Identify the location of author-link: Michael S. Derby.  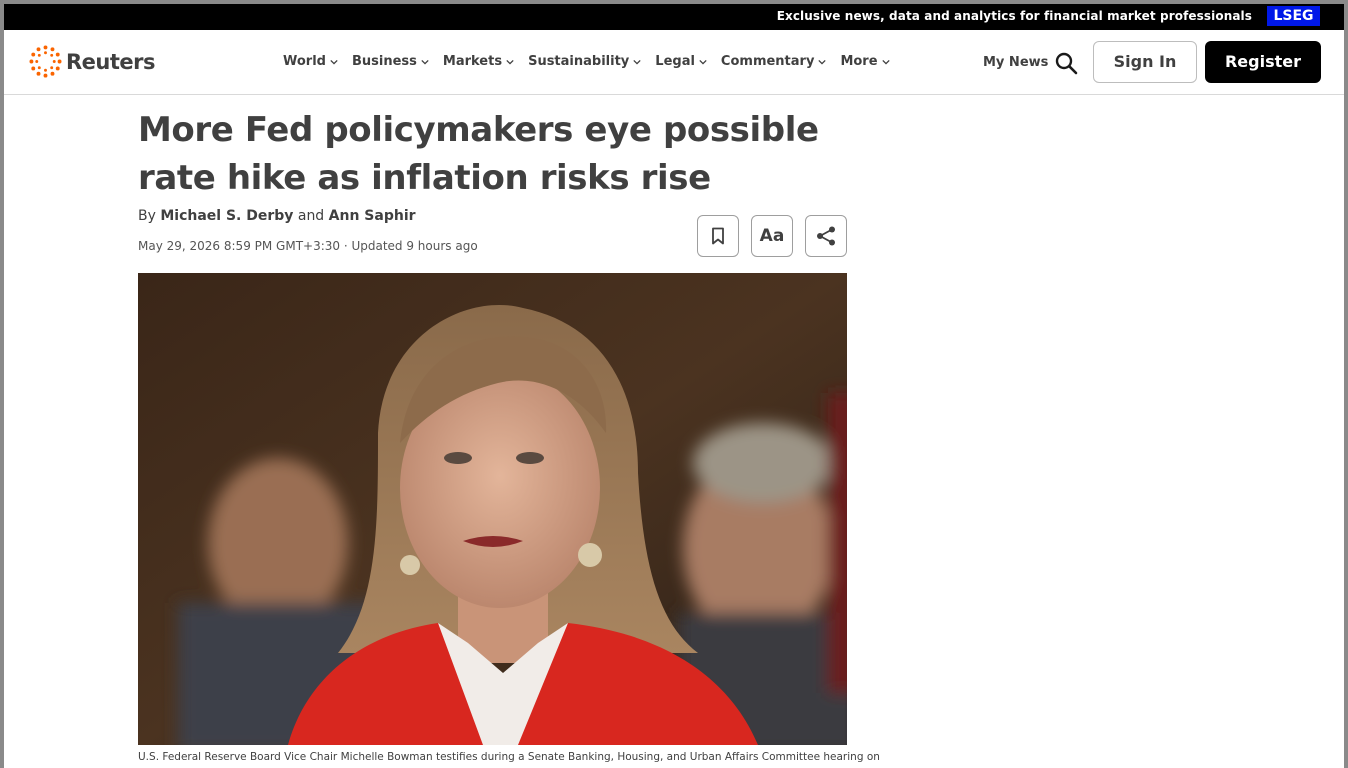
(226, 216).